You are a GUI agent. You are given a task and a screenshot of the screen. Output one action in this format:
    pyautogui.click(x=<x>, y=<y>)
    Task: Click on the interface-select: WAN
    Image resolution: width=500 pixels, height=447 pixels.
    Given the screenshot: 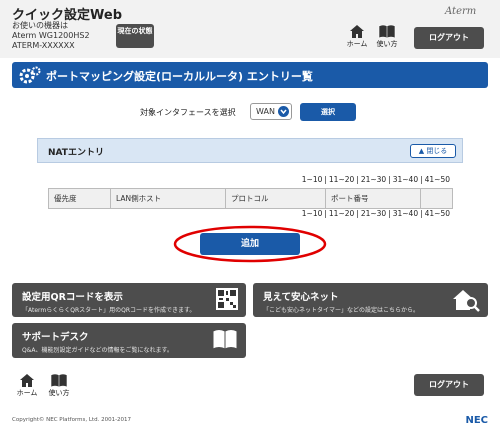 What is the action you would take?
    pyautogui.click(x=271, y=111)
    